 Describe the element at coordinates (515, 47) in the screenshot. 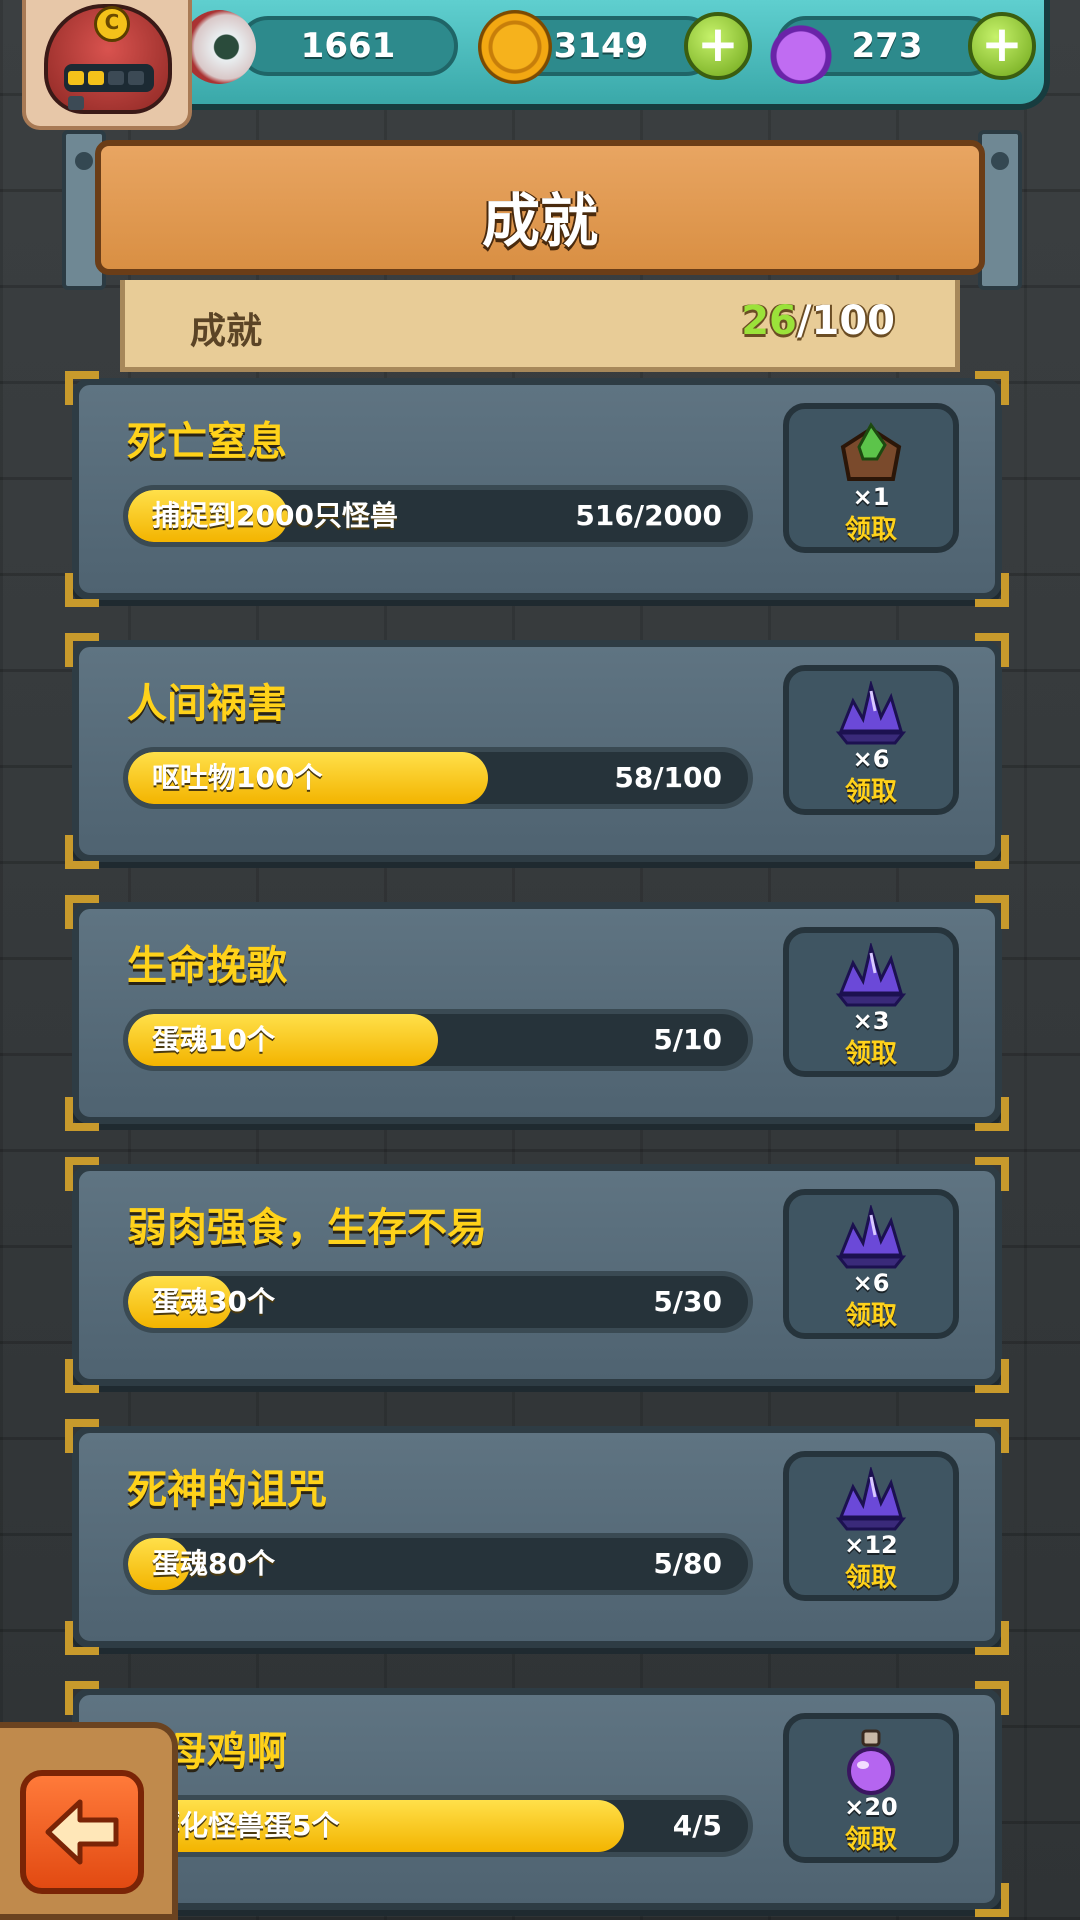

I see `coin-icon` at that location.